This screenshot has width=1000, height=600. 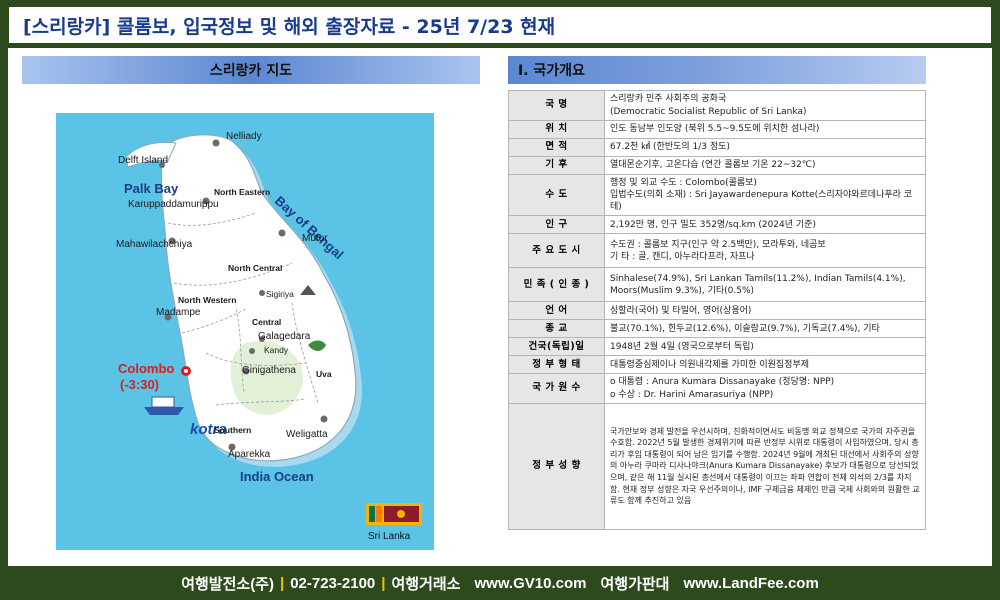 What do you see at coordinates (635, 584) in the screenshot?
I see `footer-label-stall: 여행가판대` at bounding box center [635, 584].